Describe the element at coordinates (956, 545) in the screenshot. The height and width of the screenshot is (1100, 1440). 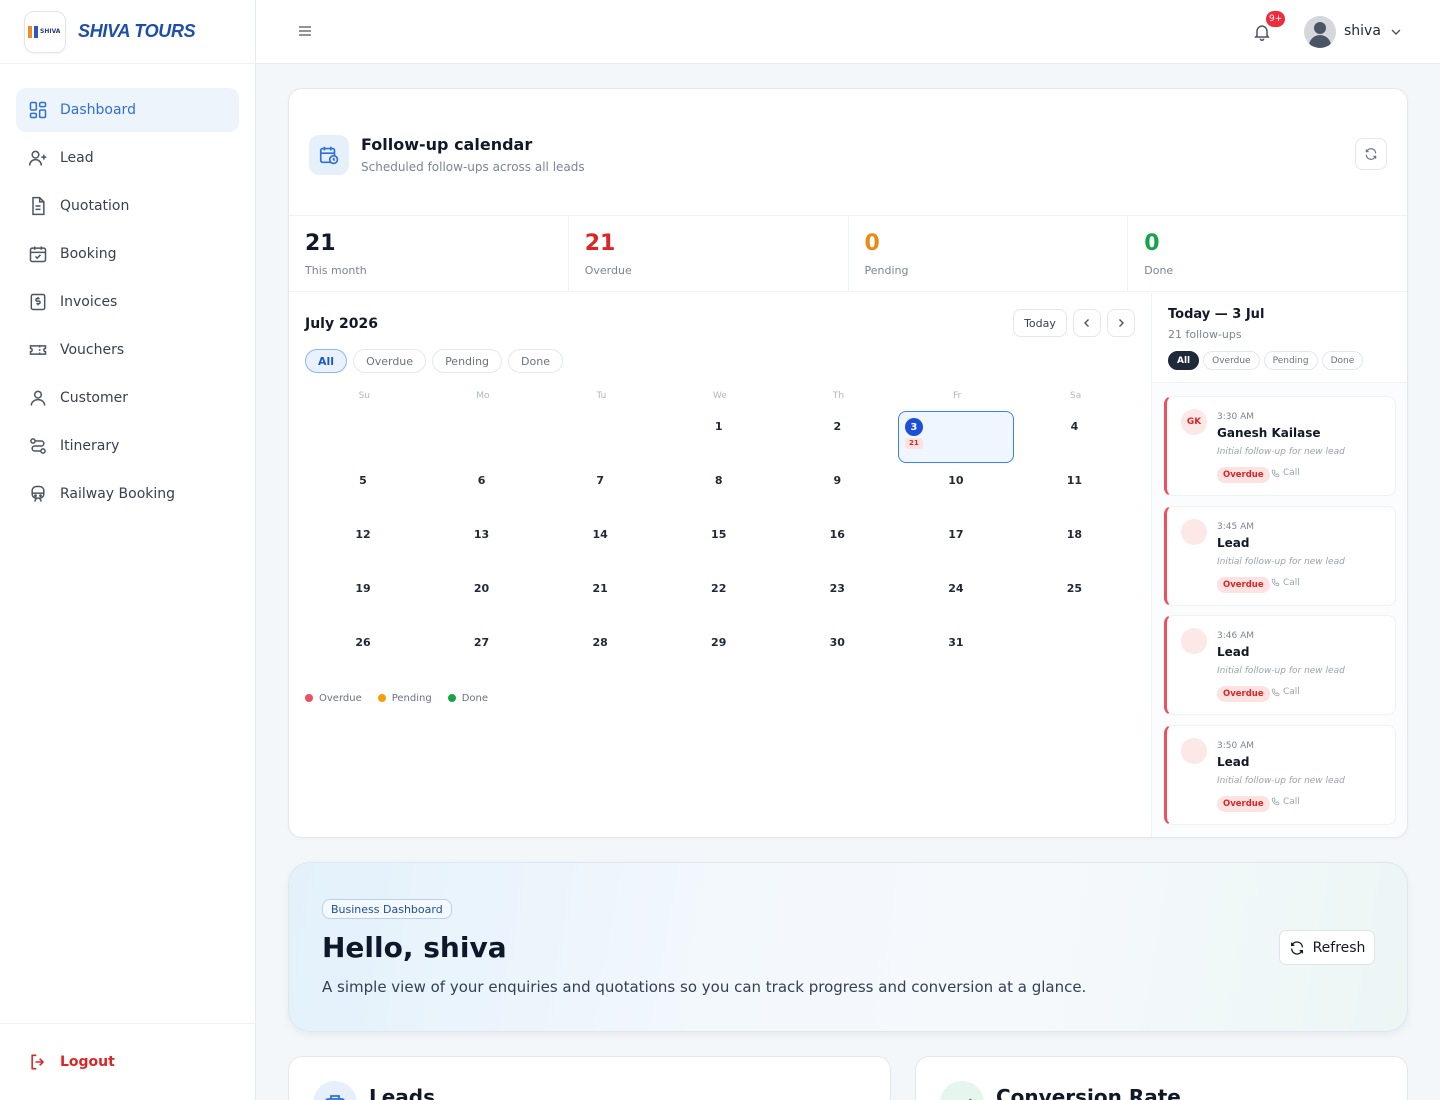
I see `calendar-day: 17` at that location.